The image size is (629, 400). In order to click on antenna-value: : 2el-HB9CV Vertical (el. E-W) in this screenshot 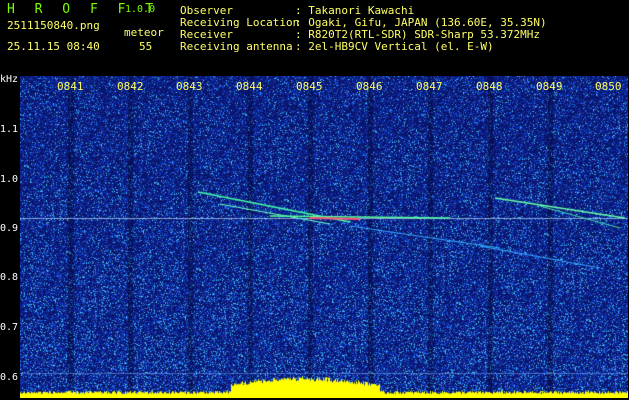, I will do `click(394, 46)`.